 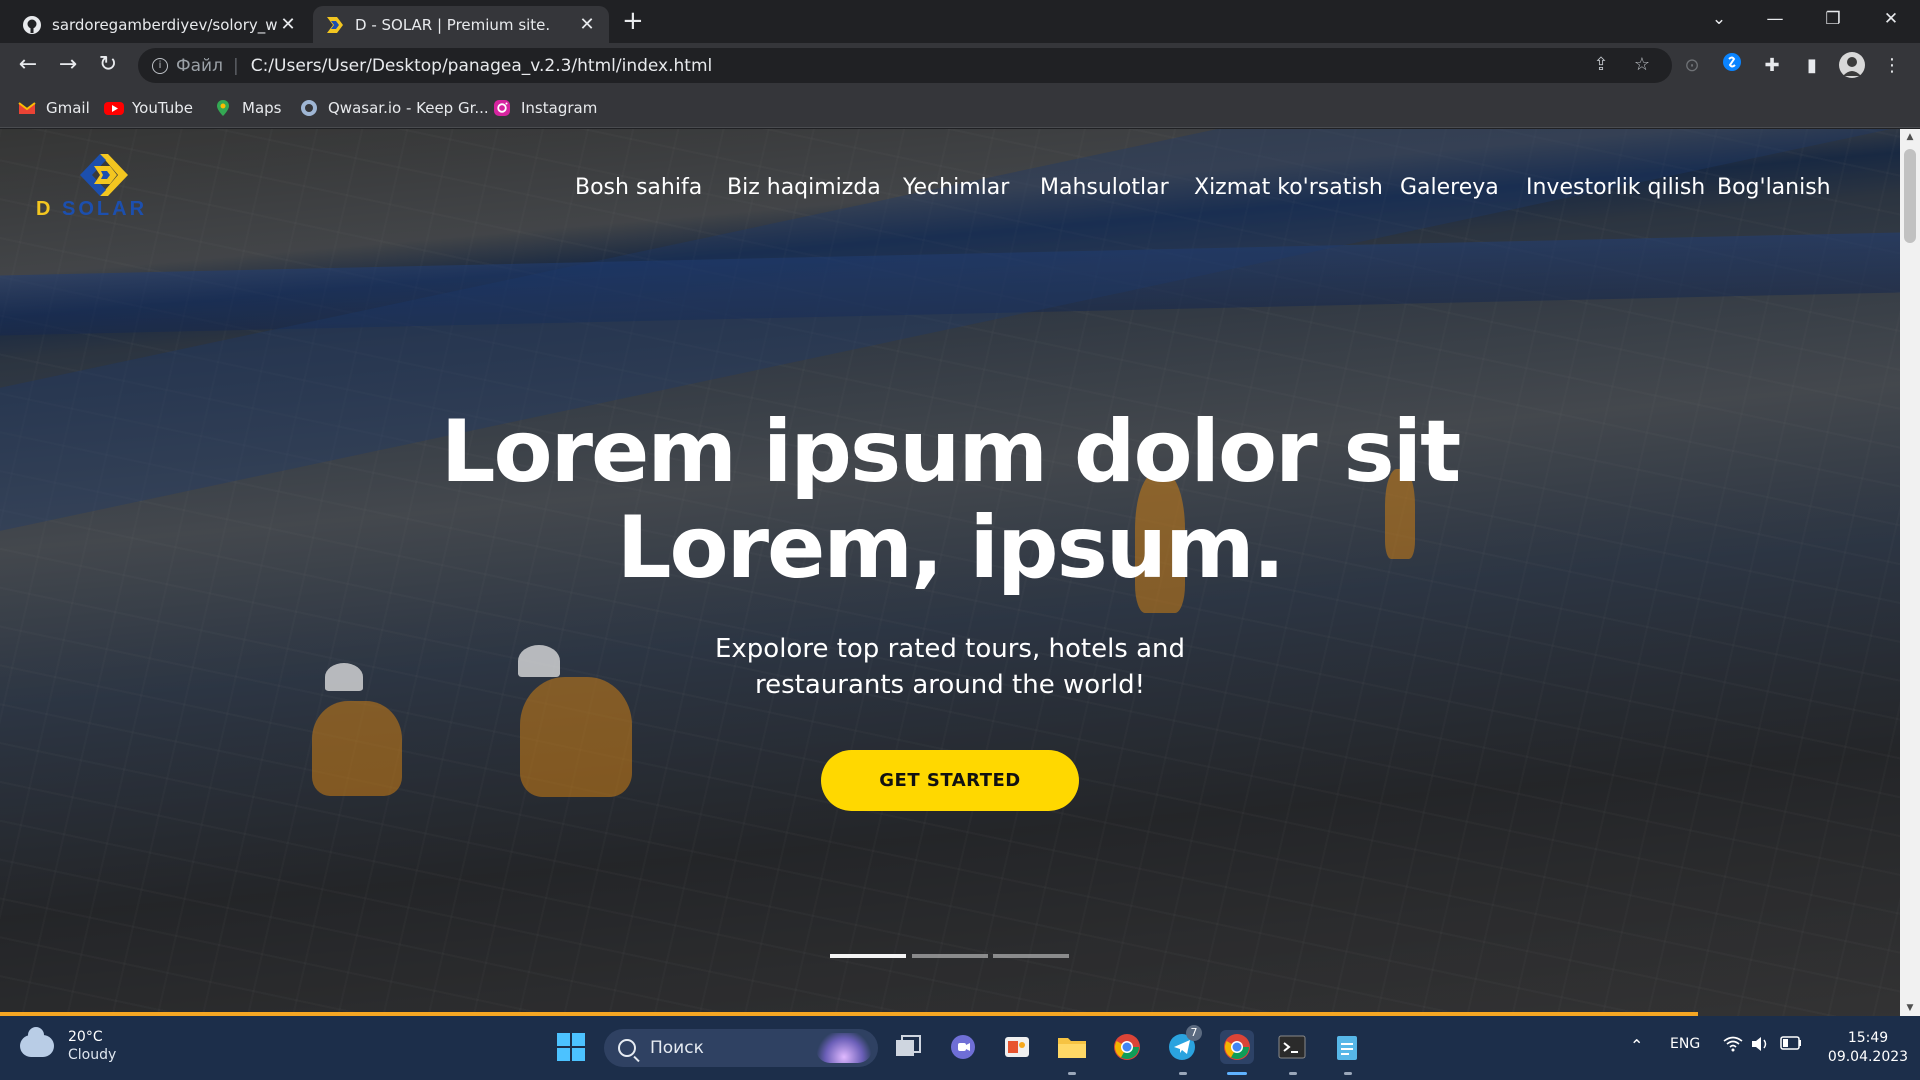 I want to click on get-started-button: GET STARTED, so click(x=950, y=780).